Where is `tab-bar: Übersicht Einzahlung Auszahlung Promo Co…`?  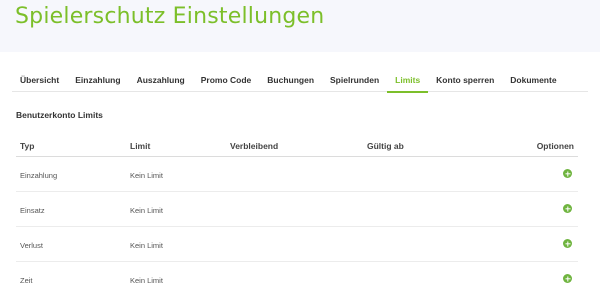
tab-bar: Übersicht Einzahlung Auszahlung Promo Co… is located at coordinates (300, 81).